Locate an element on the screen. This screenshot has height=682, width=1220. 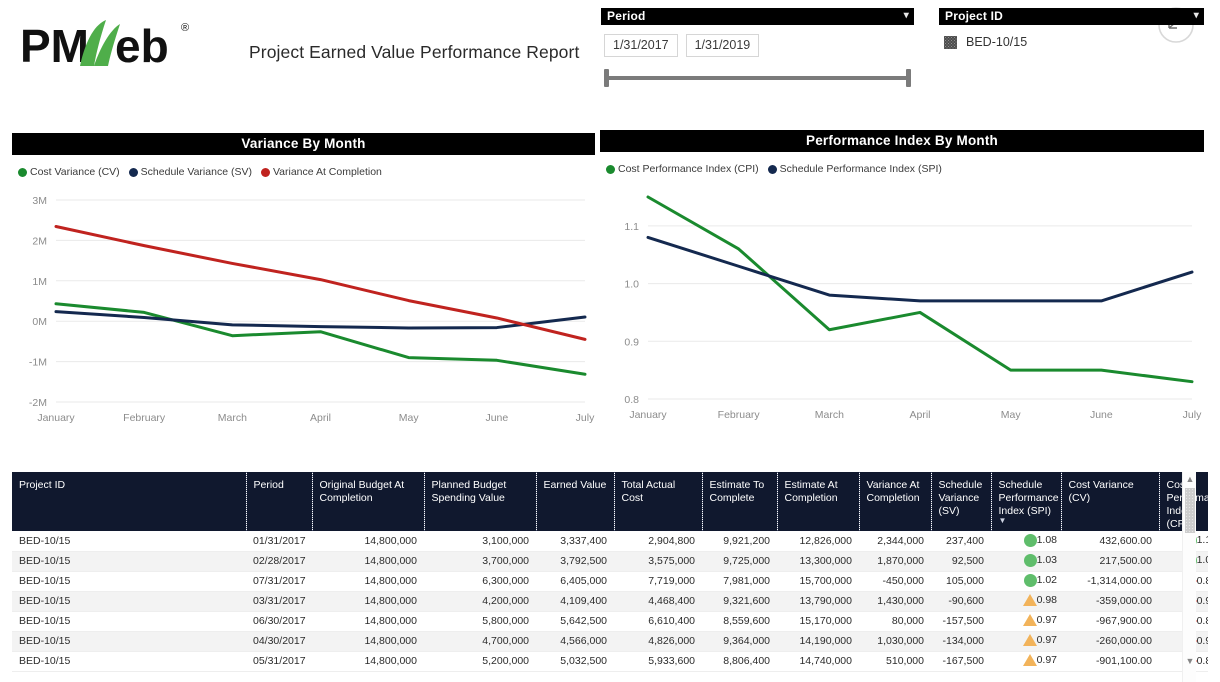
cell-estimate-to-complete: 9,364,000 is located at coordinates (739, 641).